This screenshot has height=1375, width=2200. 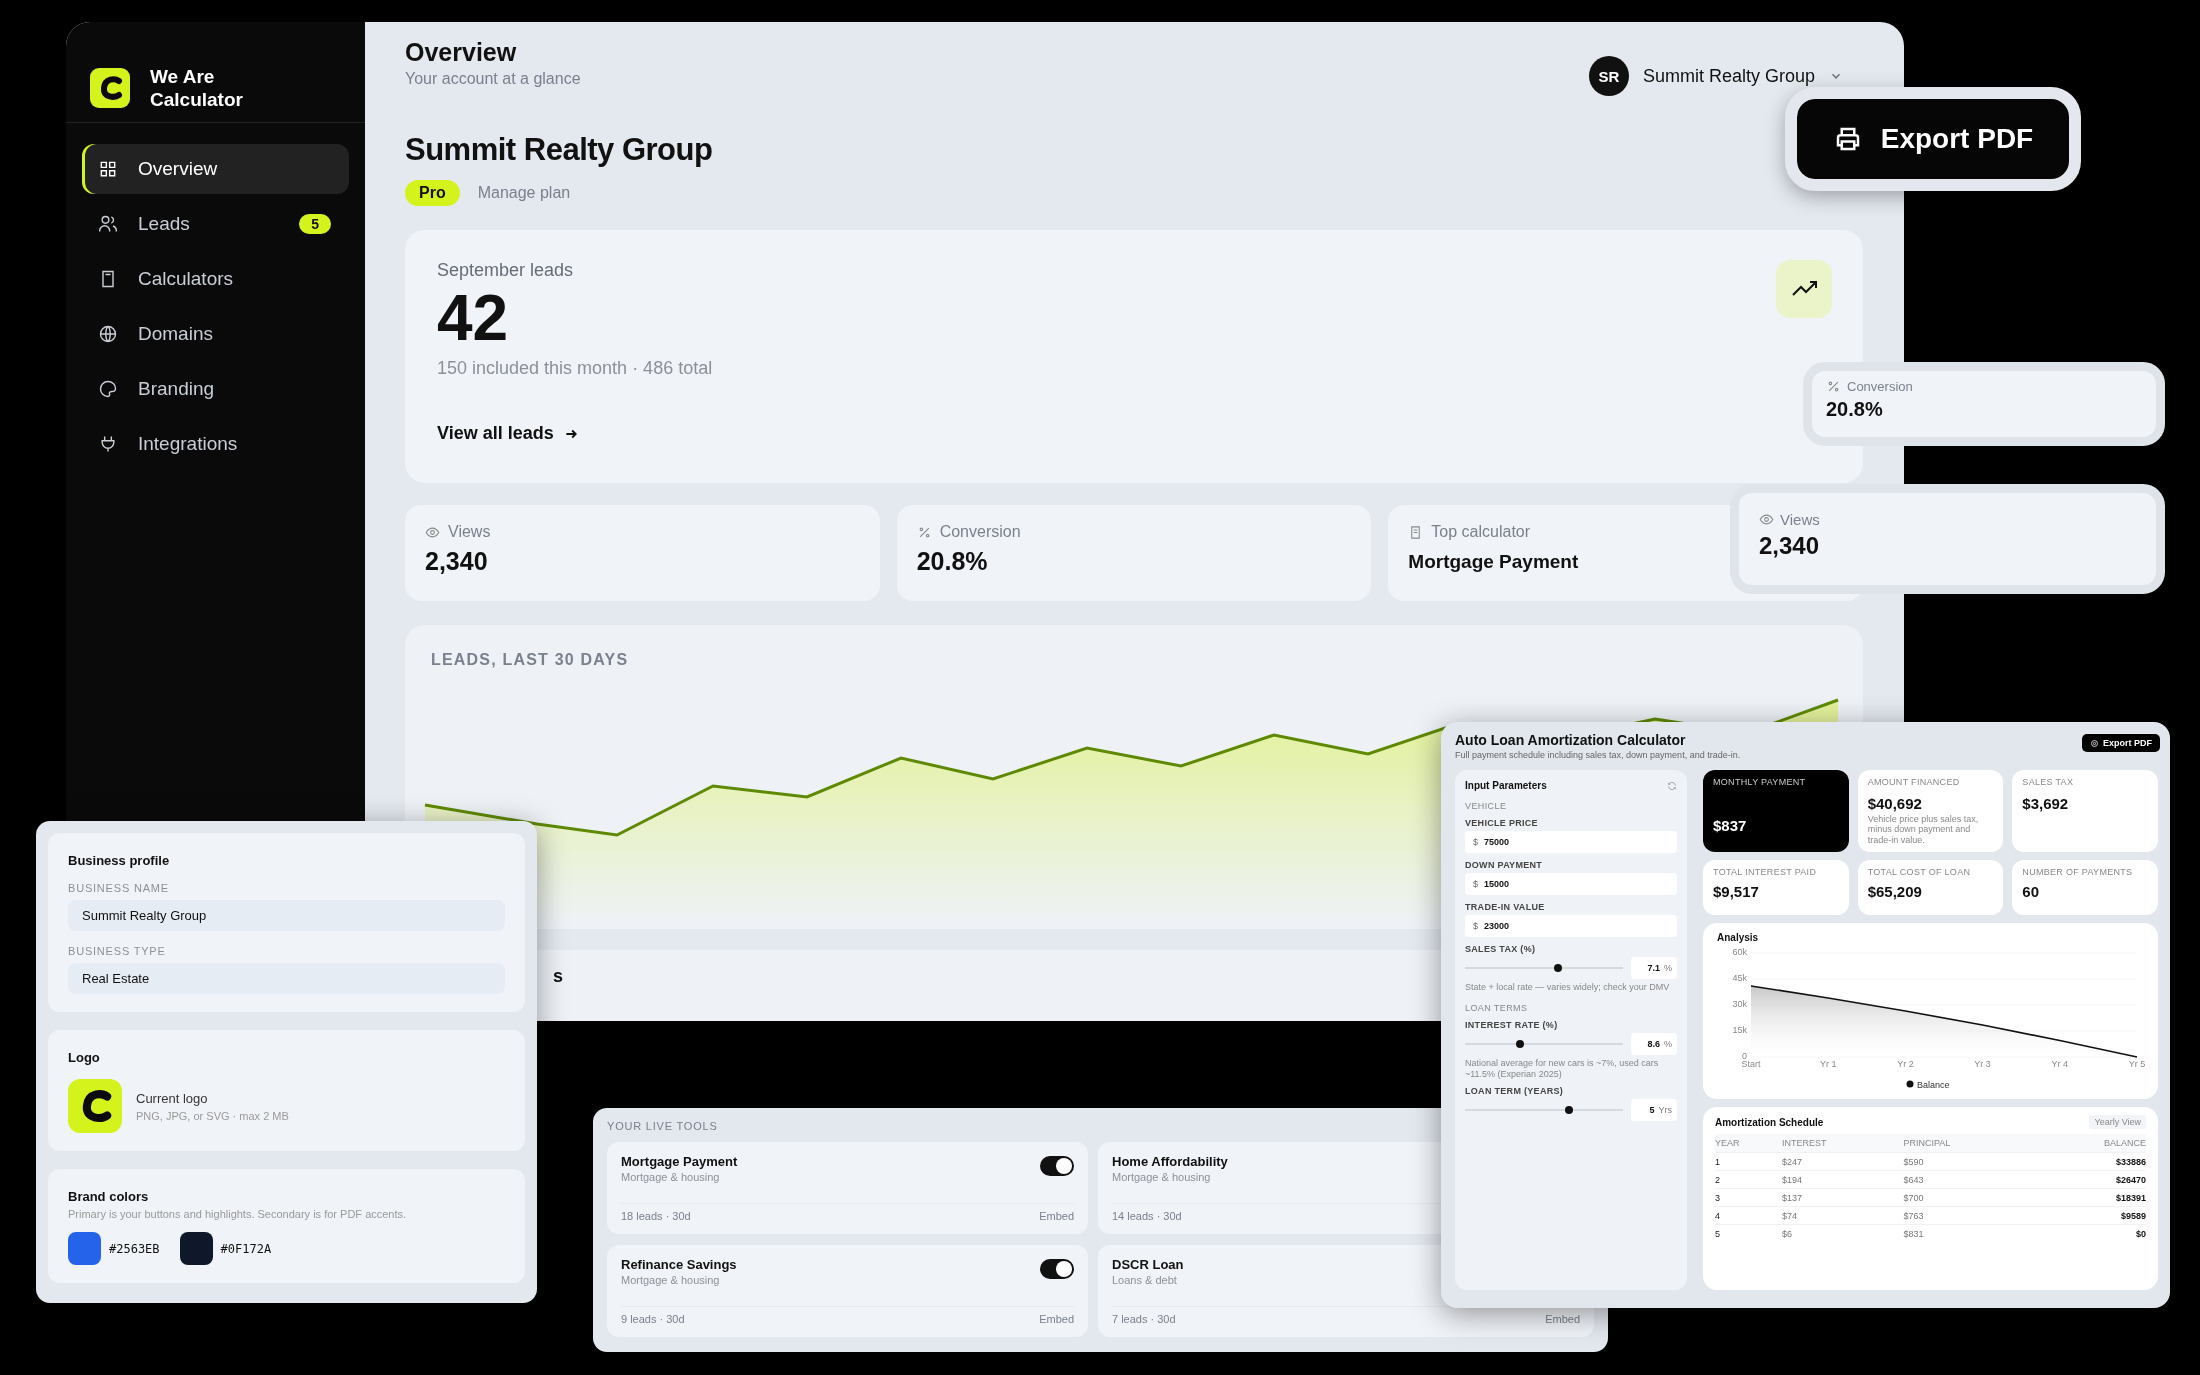 I want to click on field-label: LOAN TERM (YEARS), so click(x=1515, y=1091).